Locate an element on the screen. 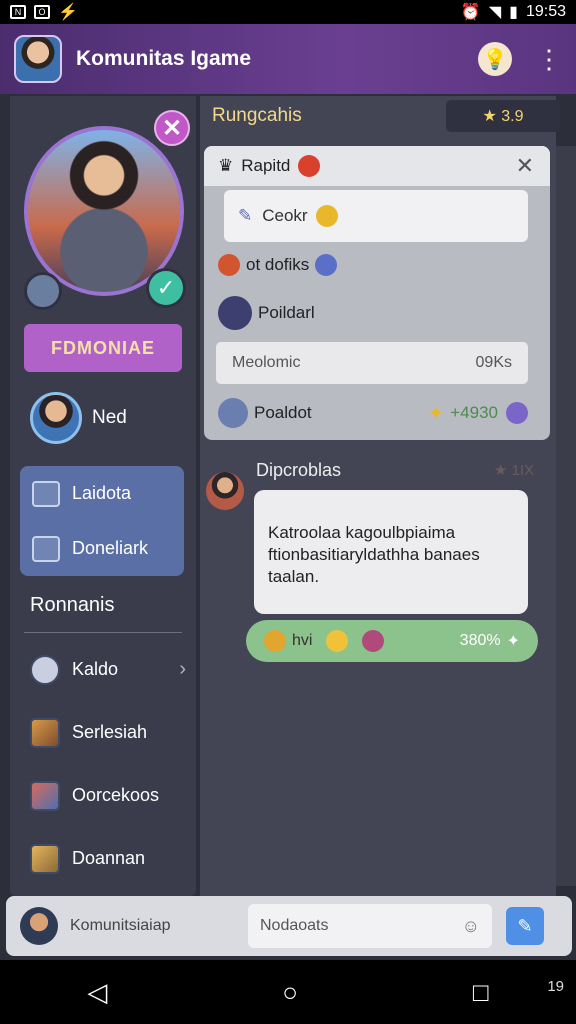 Image resolution: width=576 pixels, height=1024 pixels. pencil-icon: ✎ is located at coordinates (245, 215).